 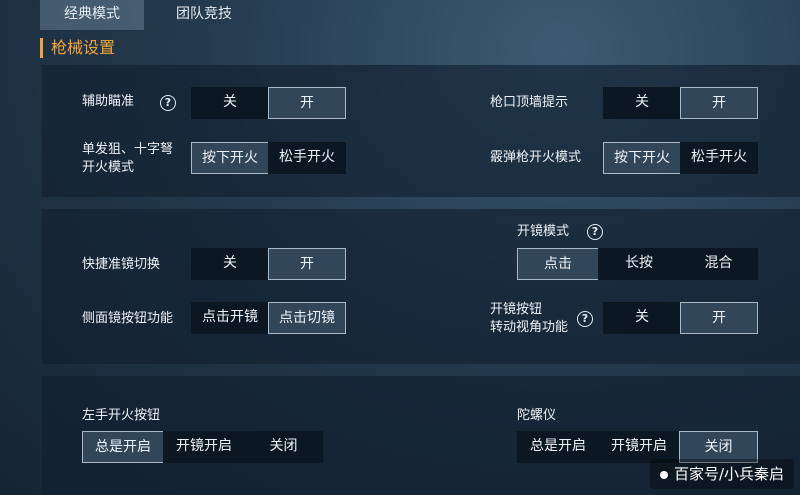 I want to click on tab-team-deathmatch: 团队竞技, so click(x=204, y=15).